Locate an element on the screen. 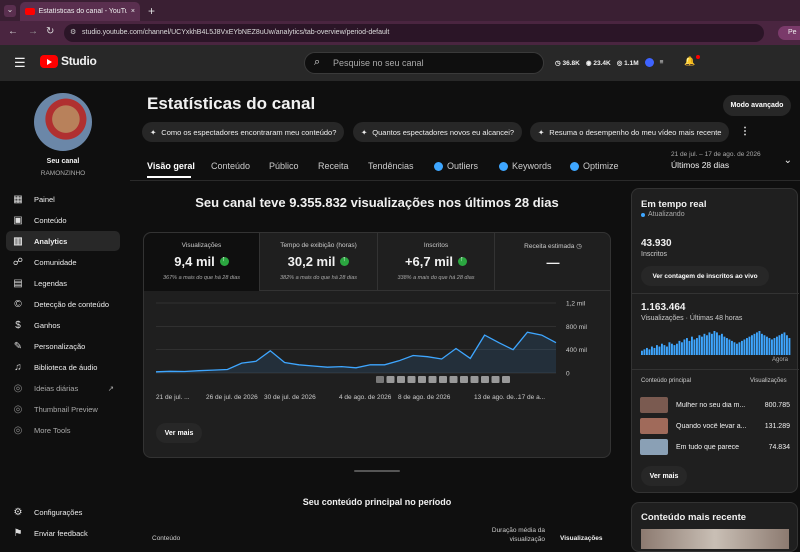  sidebar-item-dashboard: ▦ Painel is located at coordinates (63, 199).